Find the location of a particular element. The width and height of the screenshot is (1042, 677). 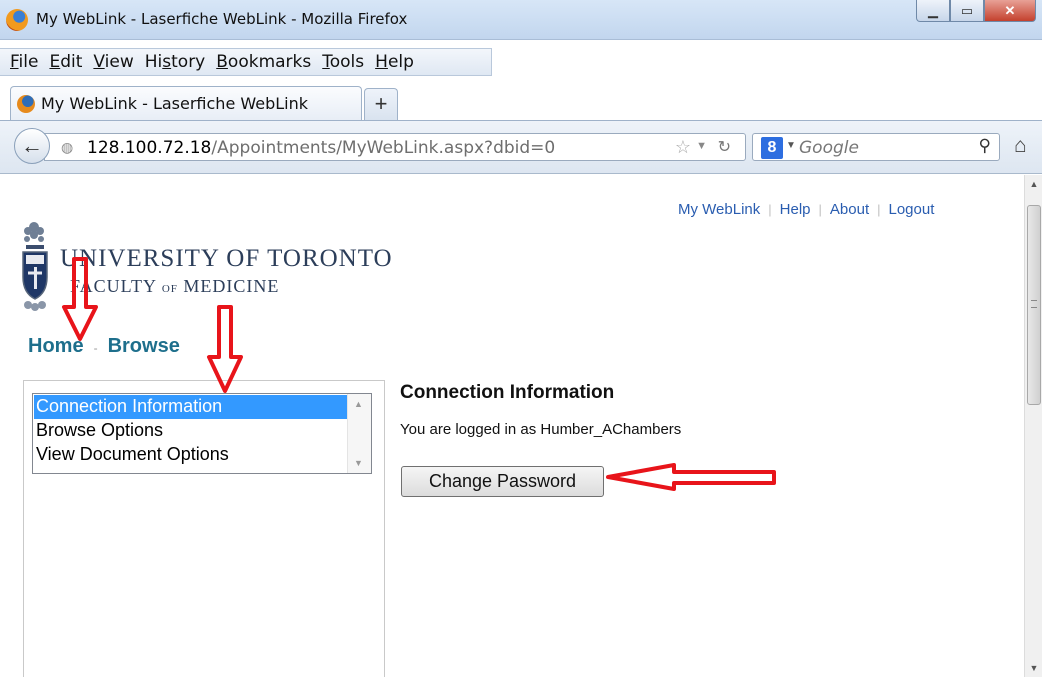

option-browse-options: Browse Options is located at coordinates (190, 431).